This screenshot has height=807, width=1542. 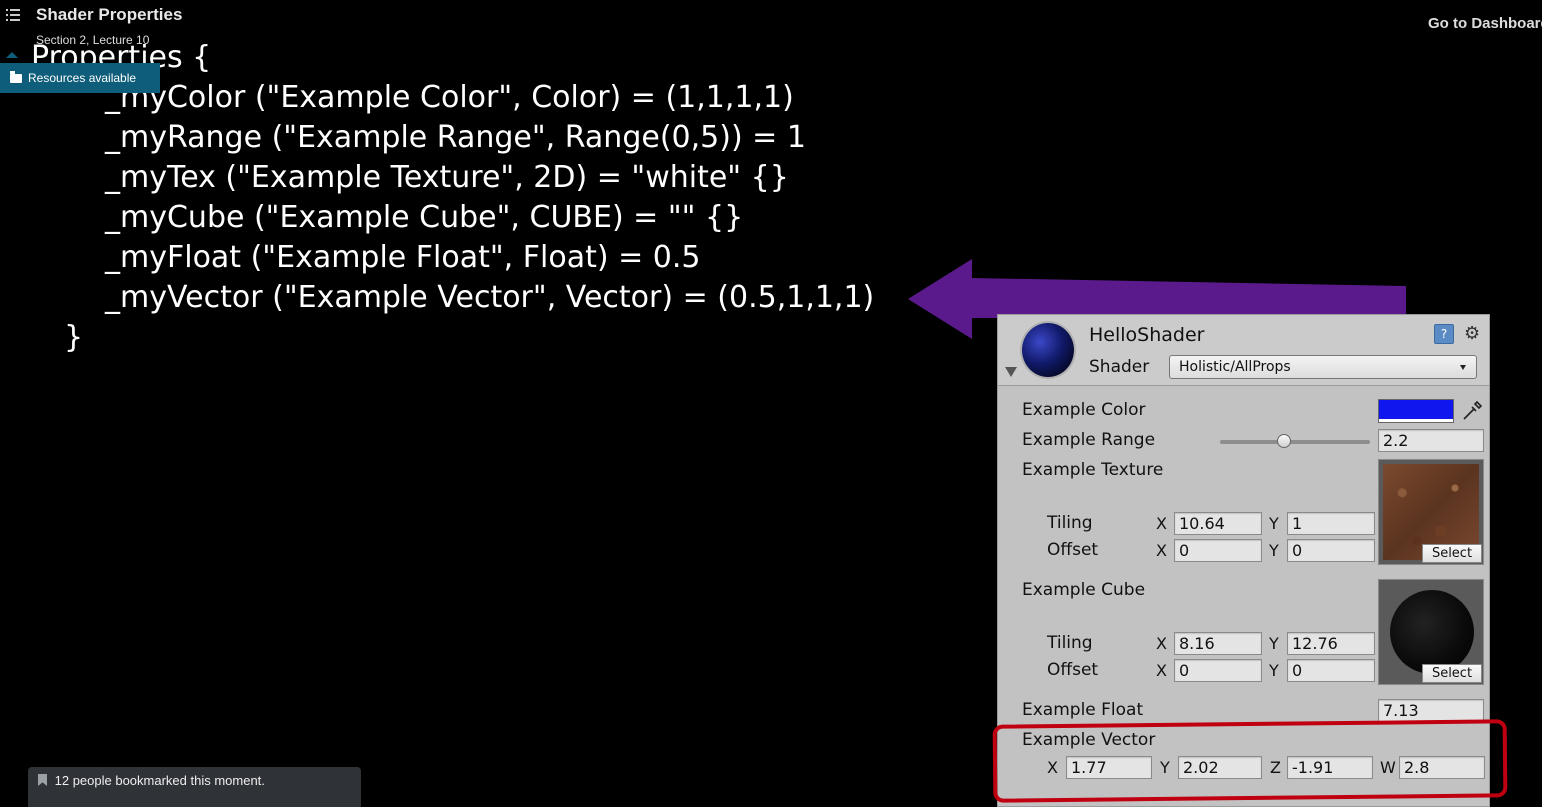 What do you see at coordinates (1070, 523) in the screenshot?
I see `texture-tiling-label: Tiling` at bounding box center [1070, 523].